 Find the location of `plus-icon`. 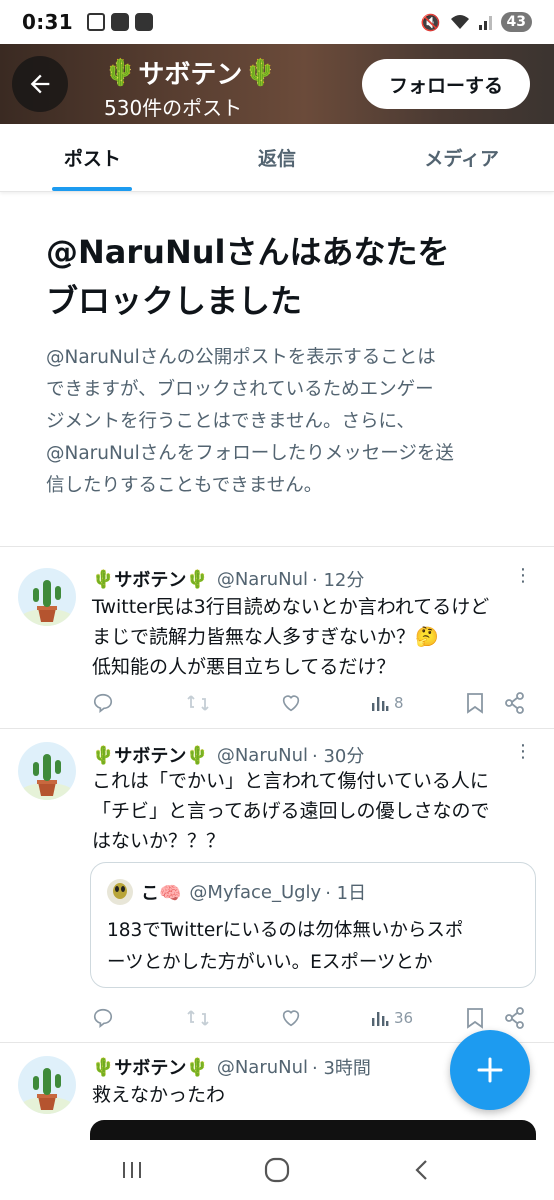

plus-icon is located at coordinates (490, 1070).